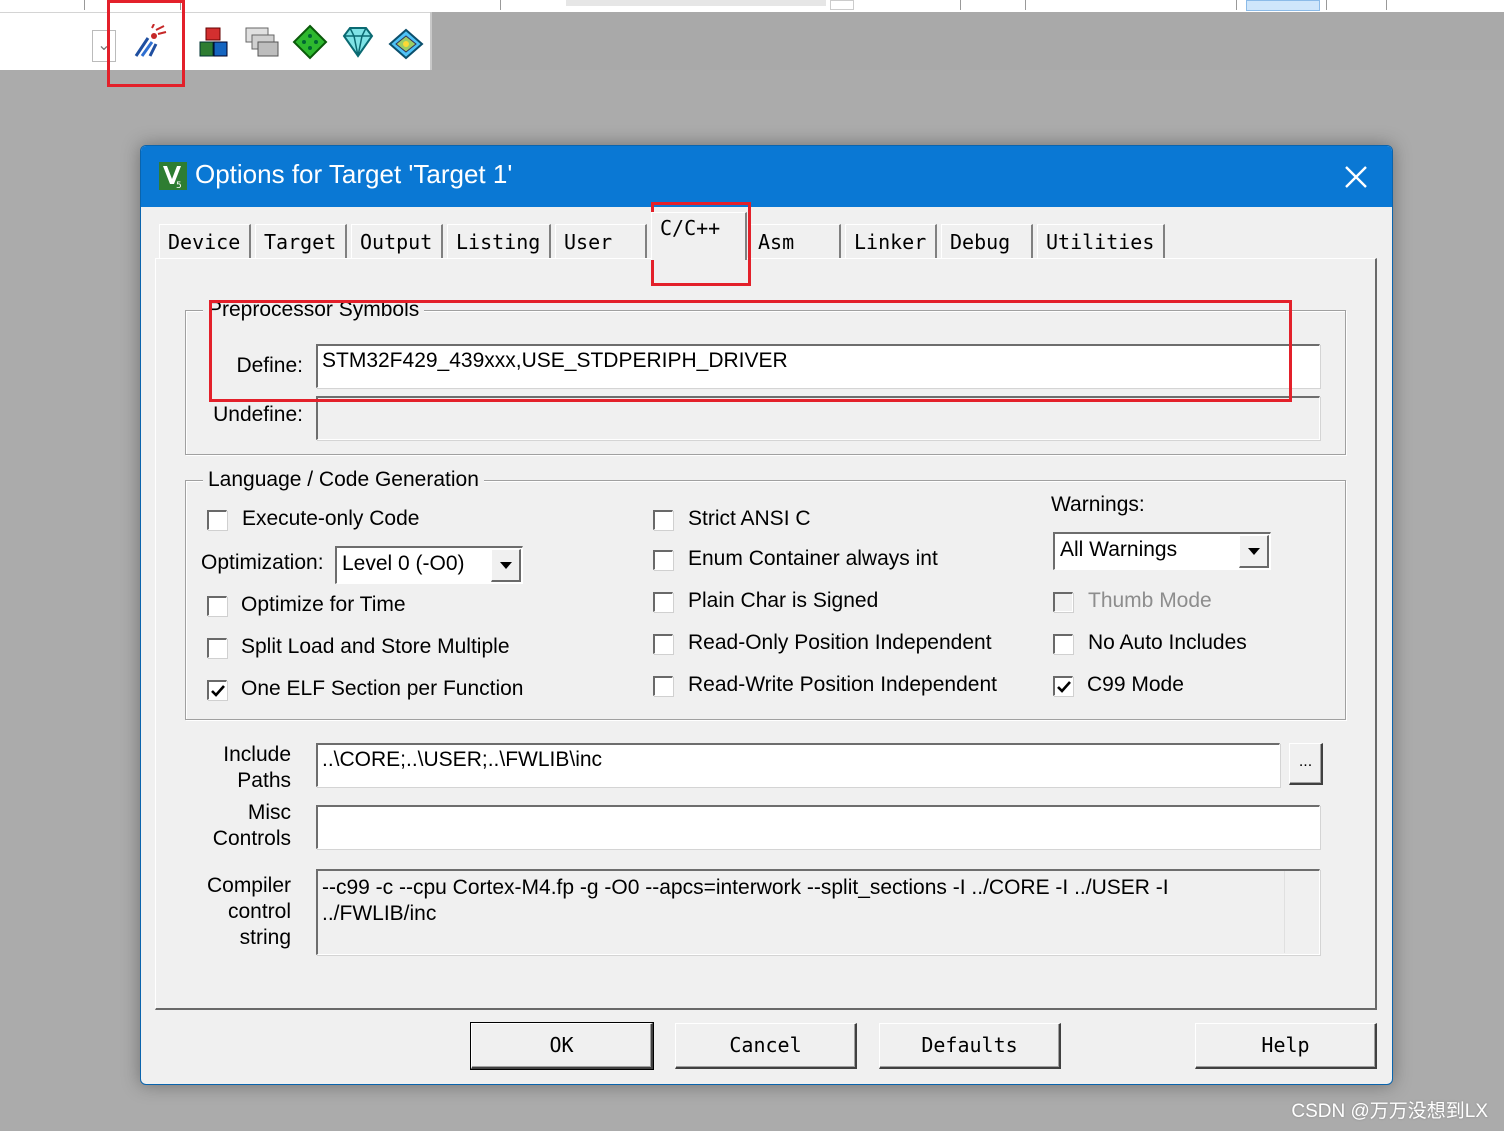 Image resolution: width=1504 pixels, height=1131 pixels. Describe the element at coordinates (269, 812) in the screenshot. I see `misc-controls-label-1: Misc` at that location.